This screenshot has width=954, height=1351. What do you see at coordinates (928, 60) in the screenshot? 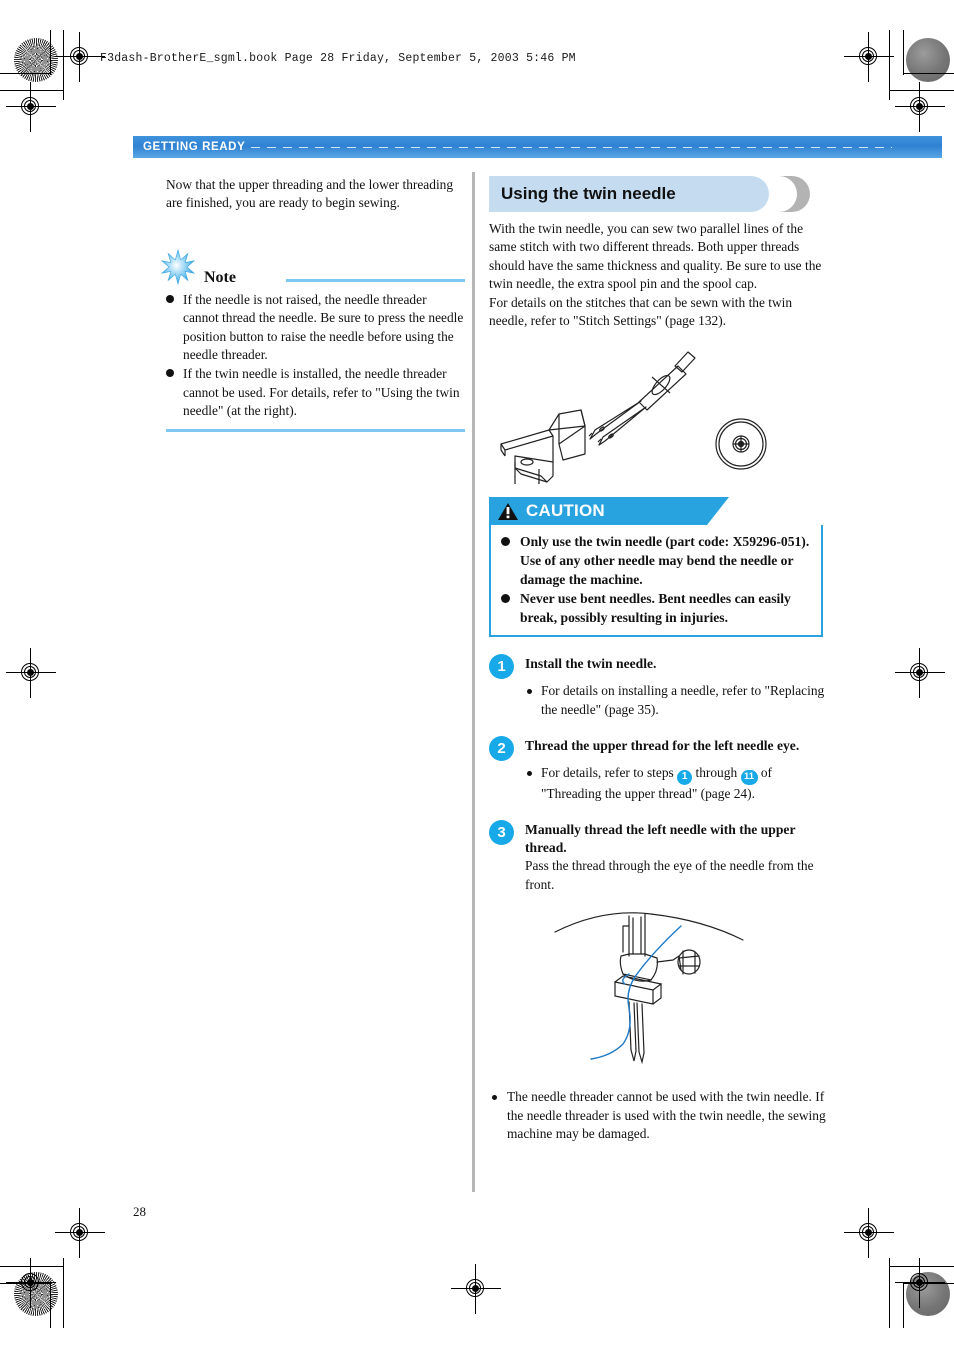
I see `registration-burst-top-right` at bounding box center [928, 60].